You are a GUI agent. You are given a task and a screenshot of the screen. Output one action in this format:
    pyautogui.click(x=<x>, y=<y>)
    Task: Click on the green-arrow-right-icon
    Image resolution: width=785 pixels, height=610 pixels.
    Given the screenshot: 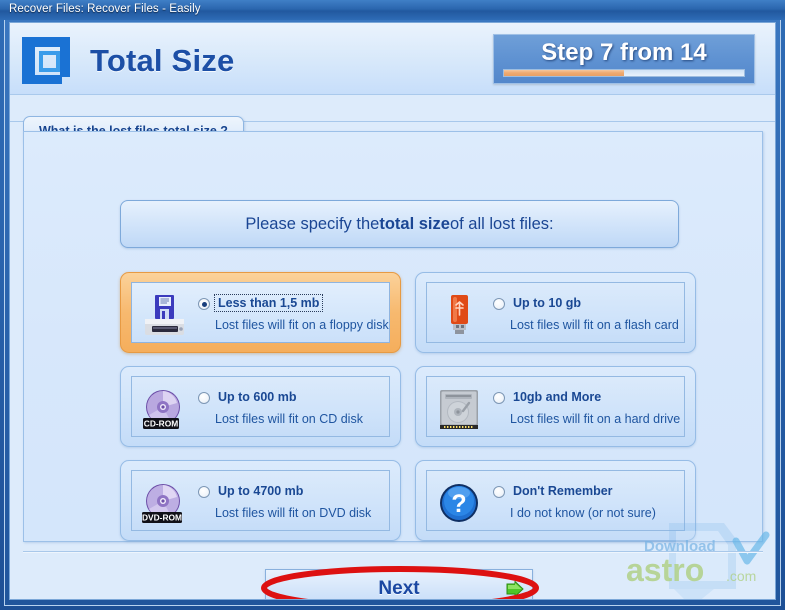 What is the action you would take?
    pyautogui.click(x=515, y=589)
    